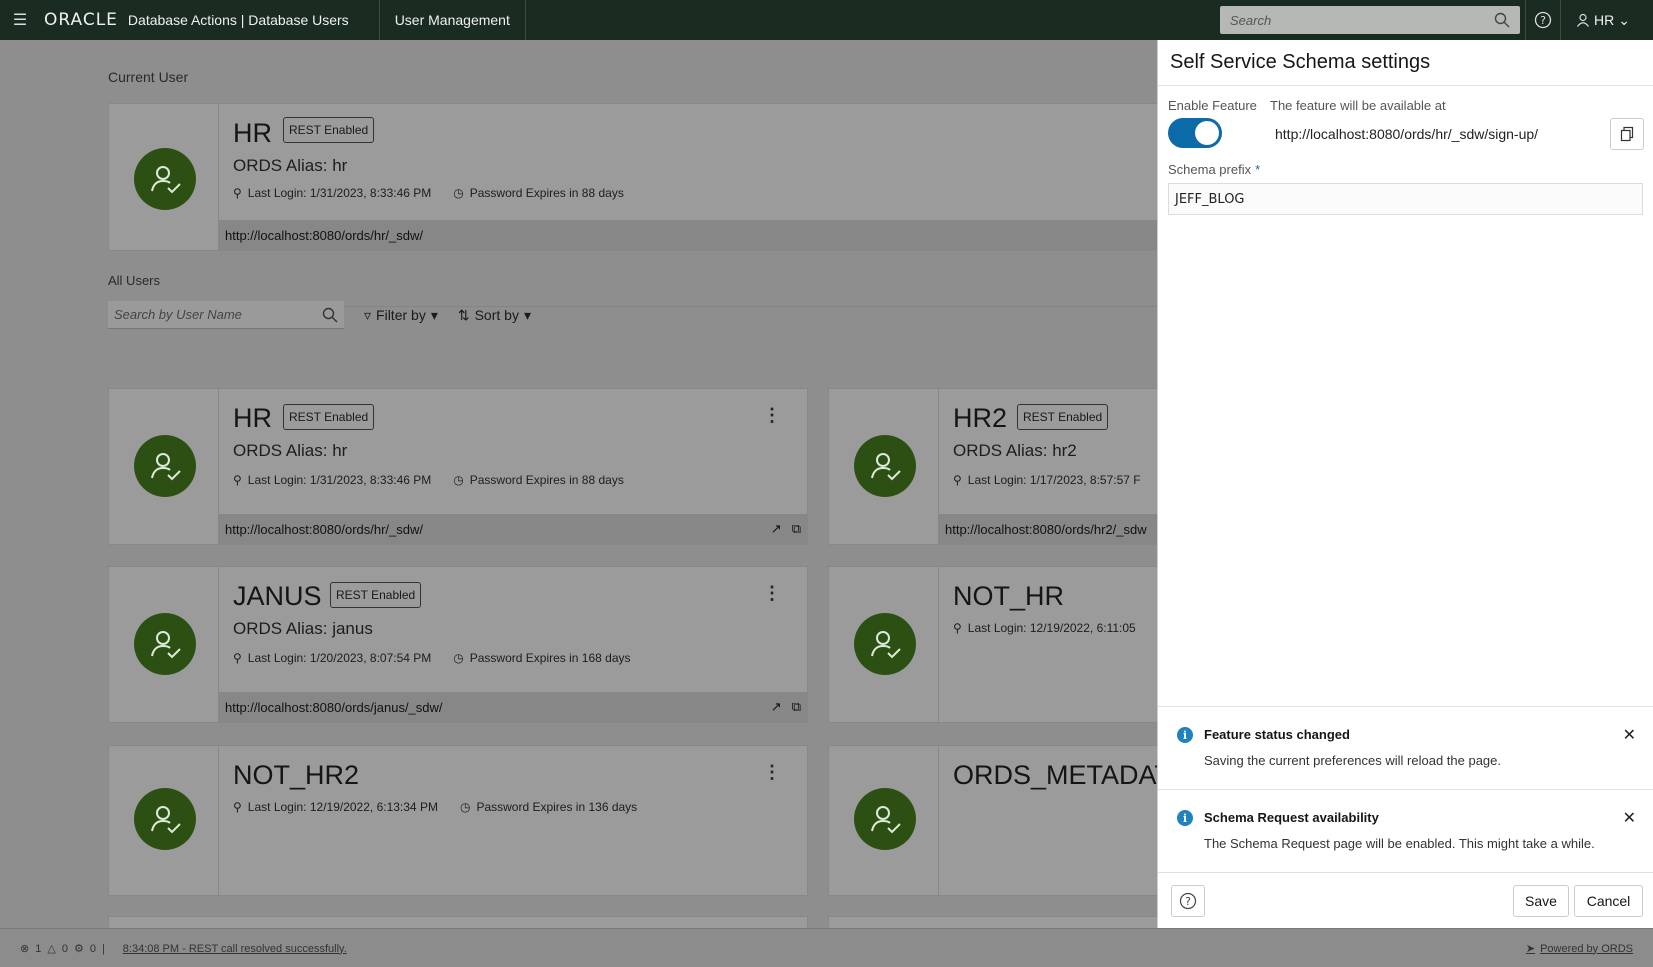 The image size is (1653, 967). I want to click on filter-by-button: ▿ Filter by ▾, so click(401, 315).